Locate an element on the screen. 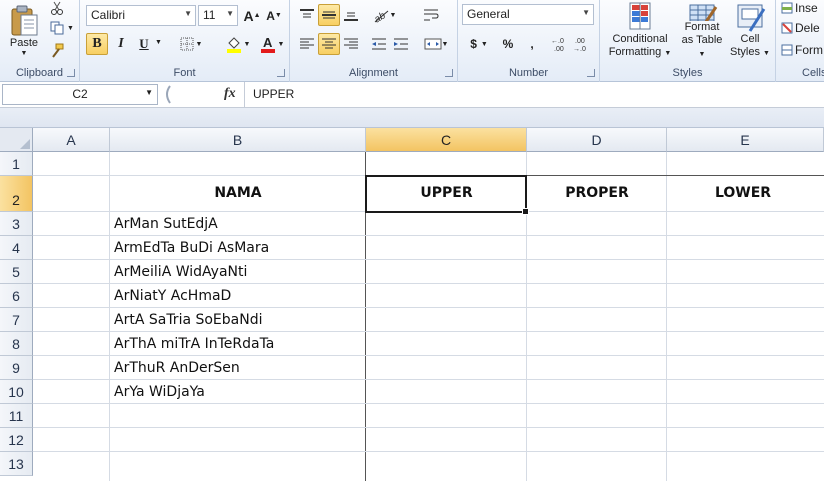 The image size is (824, 481). conditional-formatting-label-1: Conditional is located at coordinates (640, 39).